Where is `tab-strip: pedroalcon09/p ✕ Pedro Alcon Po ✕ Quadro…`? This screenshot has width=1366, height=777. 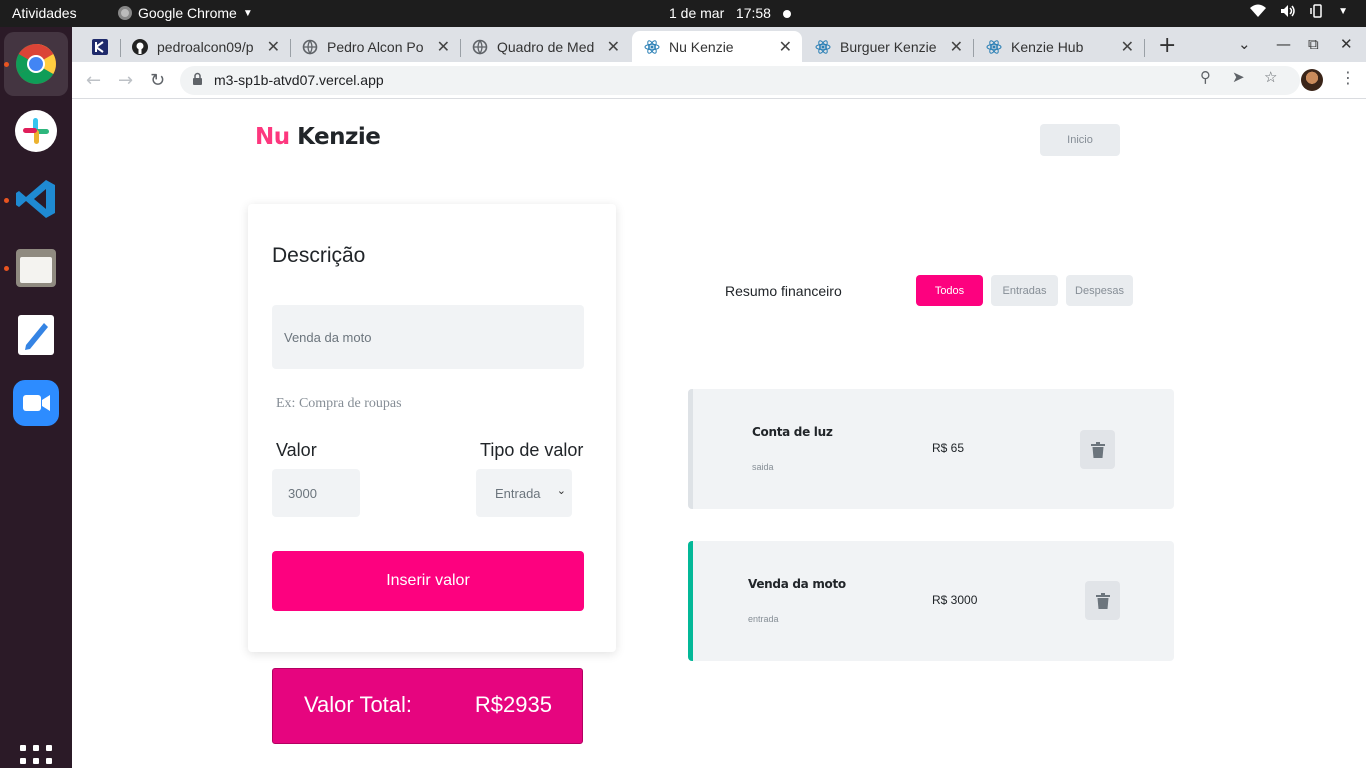
tab-strip: pedroalcon09/p ✕ Pedro Alcon Po ✕ Quadro… is located at coordinates (719, 44).